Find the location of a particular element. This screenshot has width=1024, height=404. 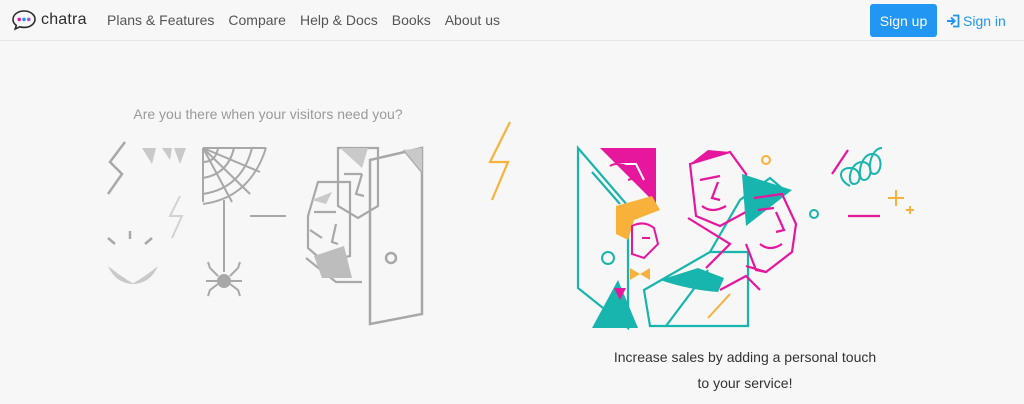

chatra-logo: chatra is located at coordinates (49, 20).